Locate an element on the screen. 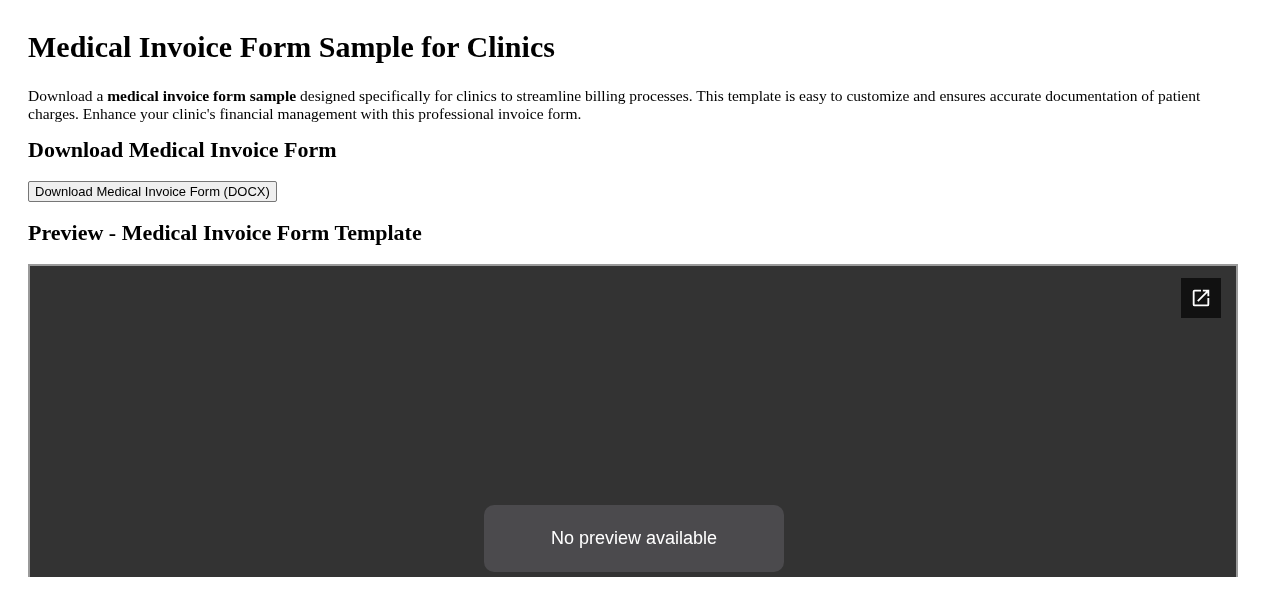 The width and height of the screenshot is (1263, 590). open-external-icon is located at coordinates (1201, 298).